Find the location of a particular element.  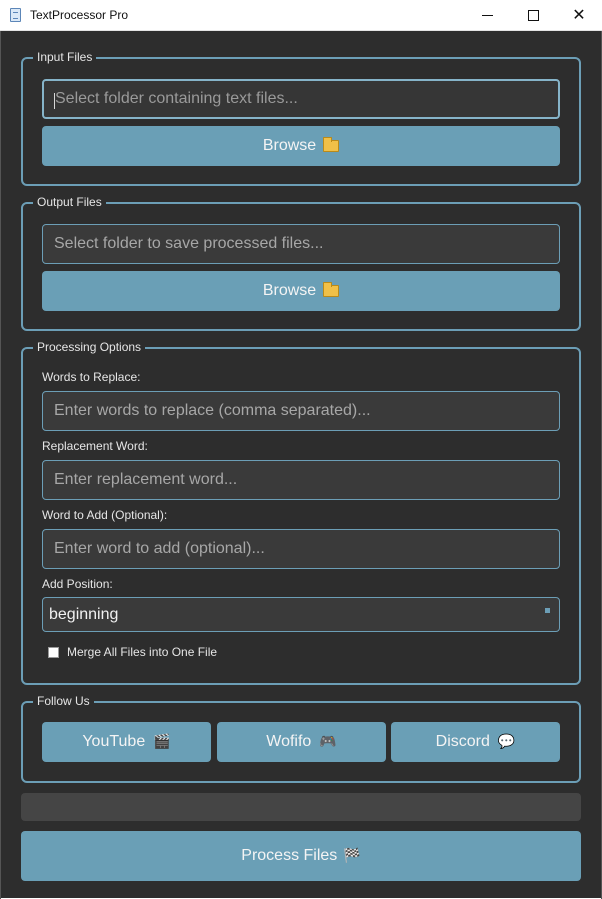

process-files-label: Process Files is located at coordinates (289, 855).